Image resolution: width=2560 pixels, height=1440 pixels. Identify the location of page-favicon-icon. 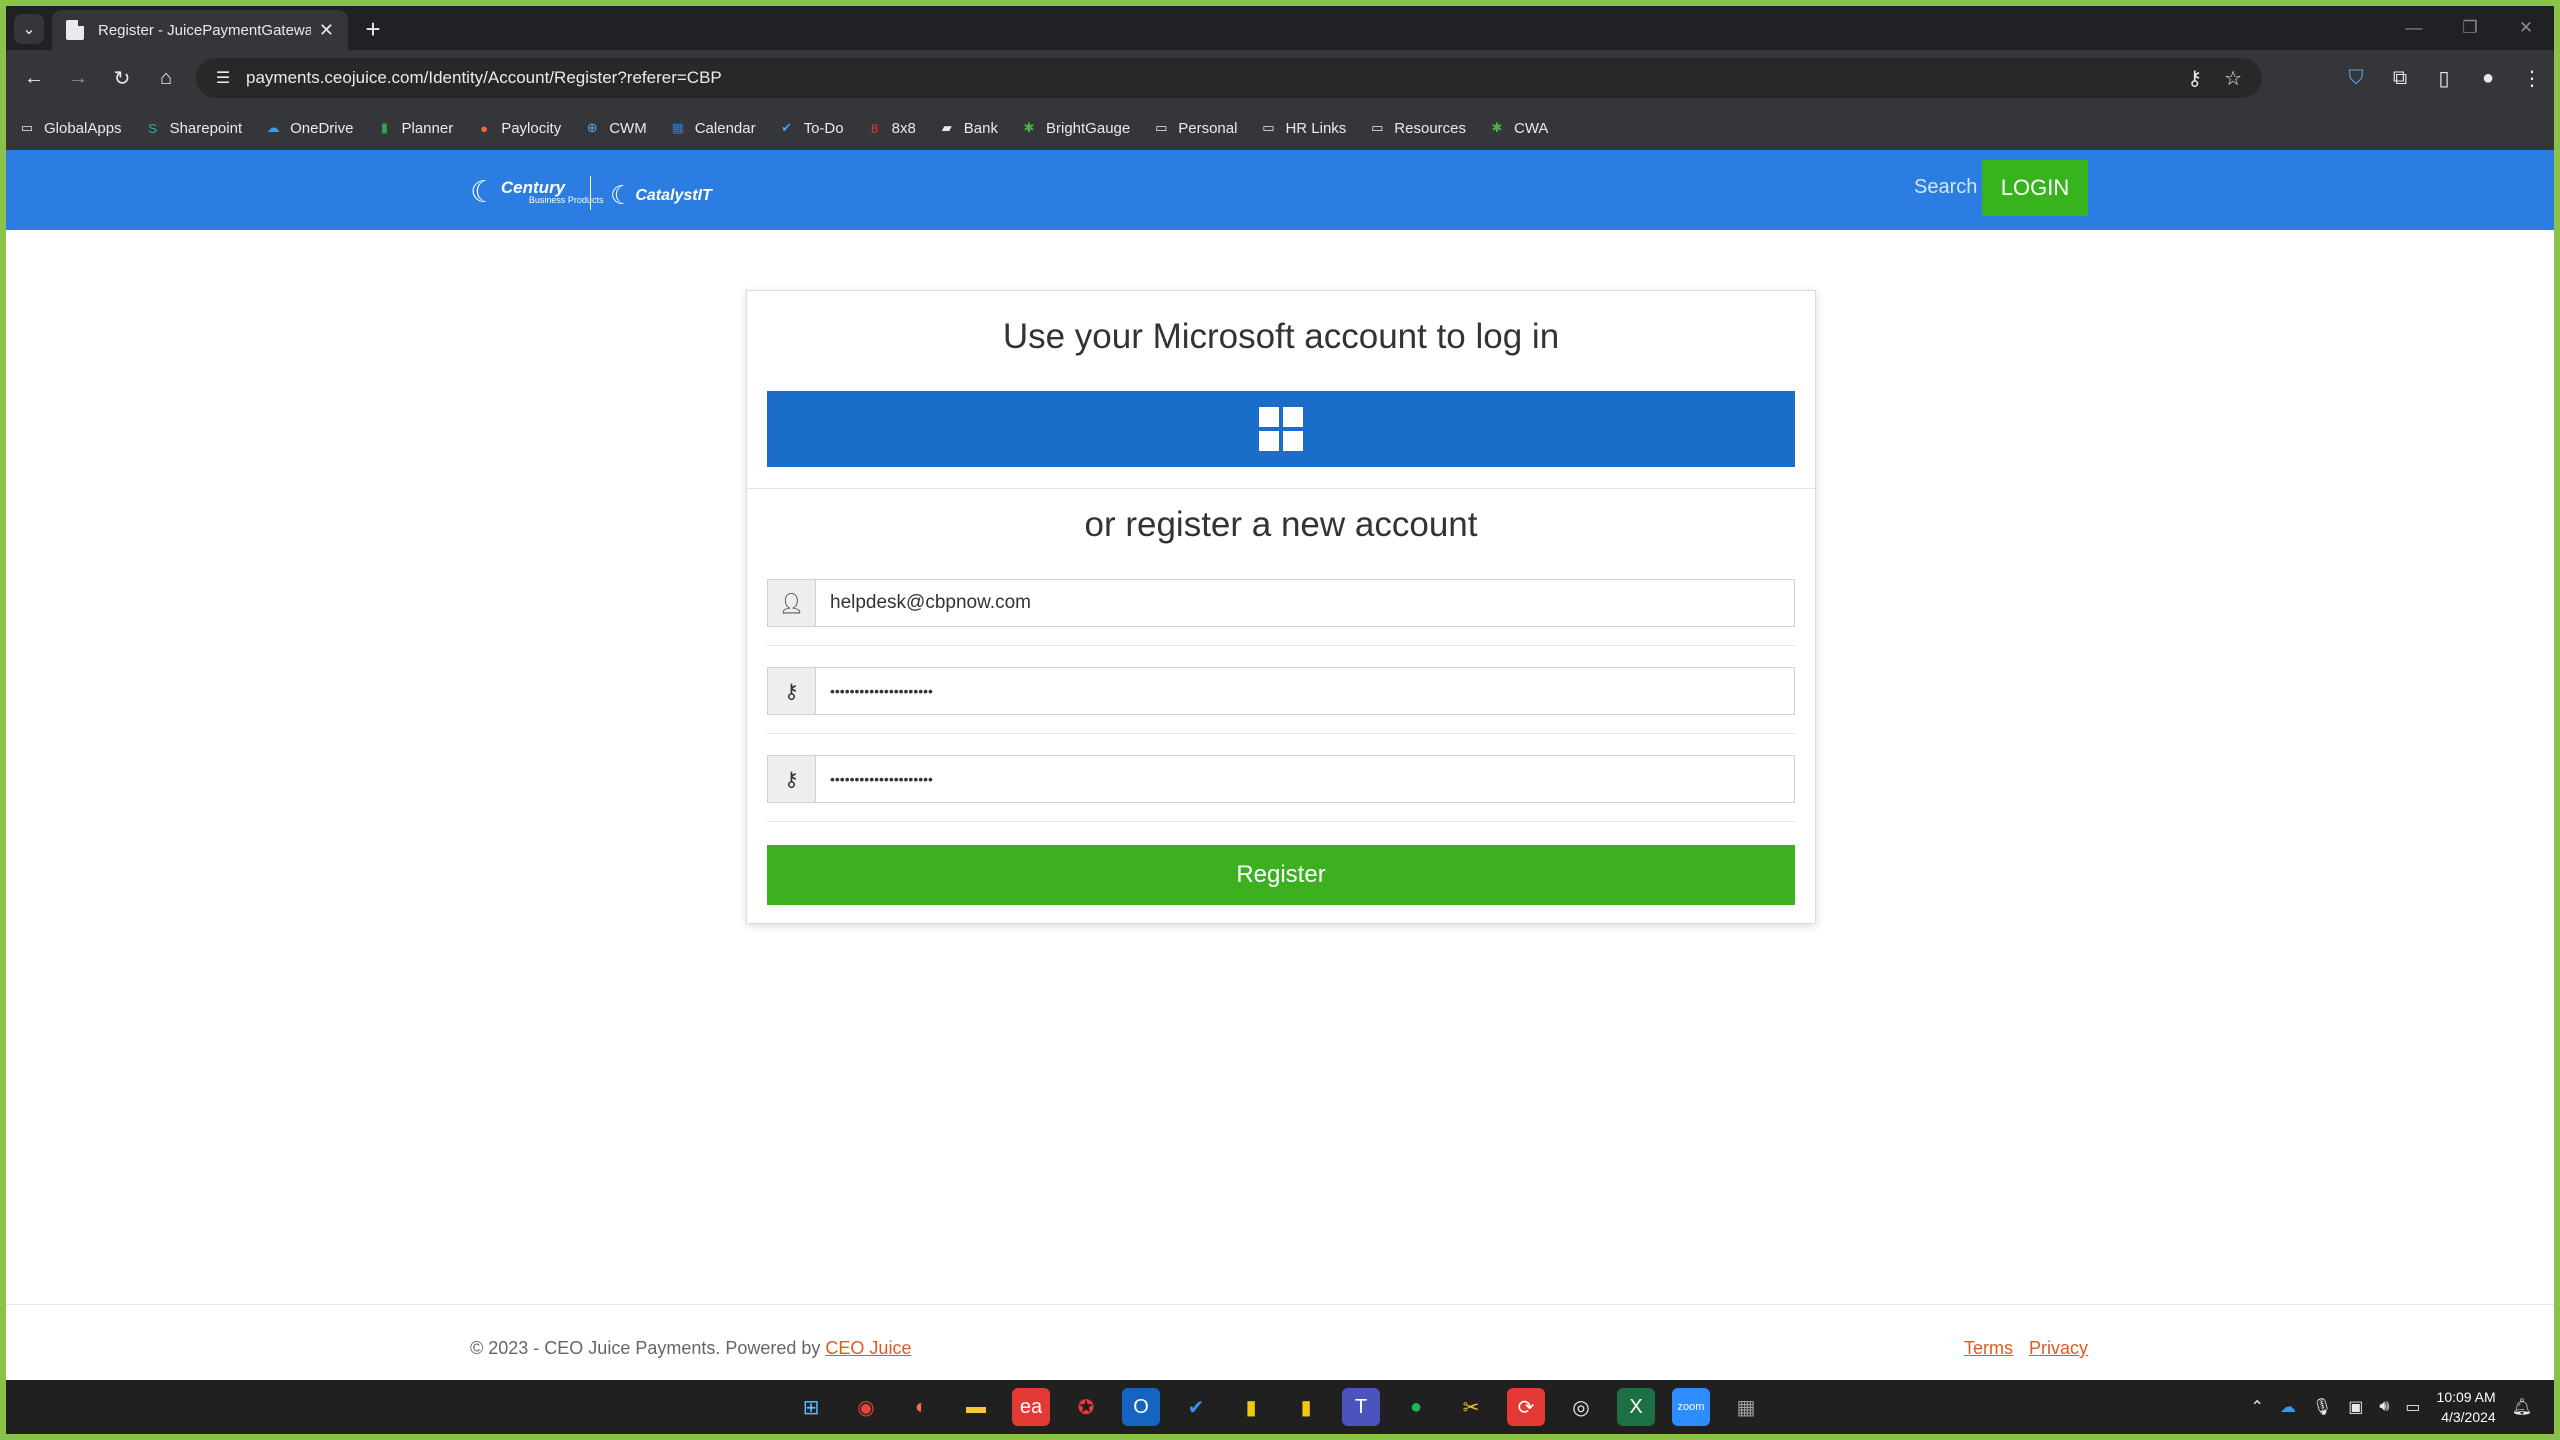
(75, 30).